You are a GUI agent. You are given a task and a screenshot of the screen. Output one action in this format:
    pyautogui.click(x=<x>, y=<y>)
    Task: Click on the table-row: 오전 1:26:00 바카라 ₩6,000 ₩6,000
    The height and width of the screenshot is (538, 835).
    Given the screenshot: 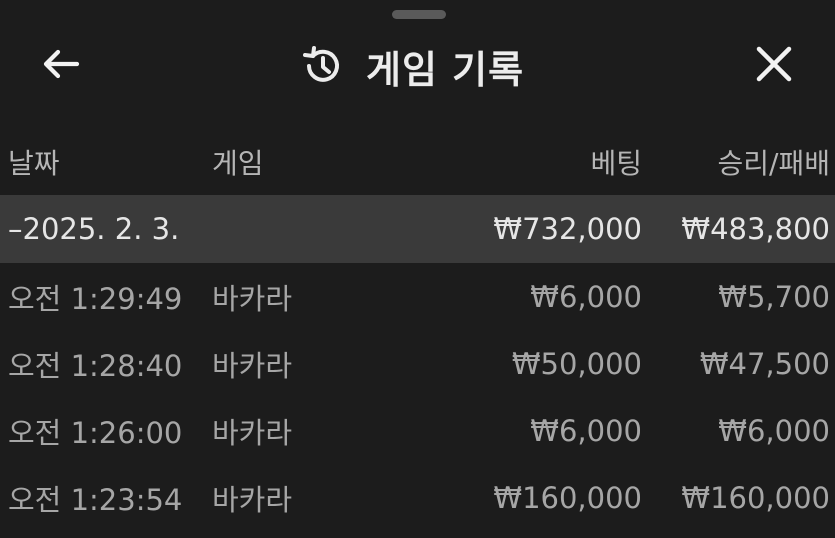 What is the action you would take?
    pyautogui.click(x=417, y=430)
    